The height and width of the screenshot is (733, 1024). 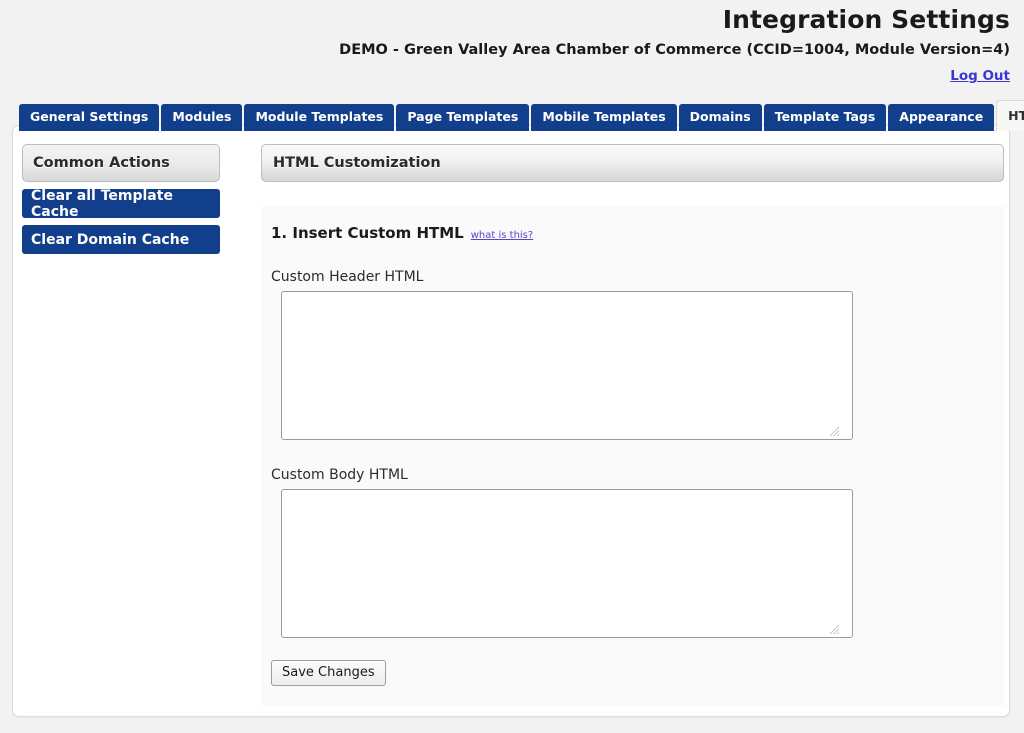 What do you see at coordinates (367, 233) in the screenshot?
I see `section-heading-label: 1. Insert Custom HTML` at bounding box center [367, 233].